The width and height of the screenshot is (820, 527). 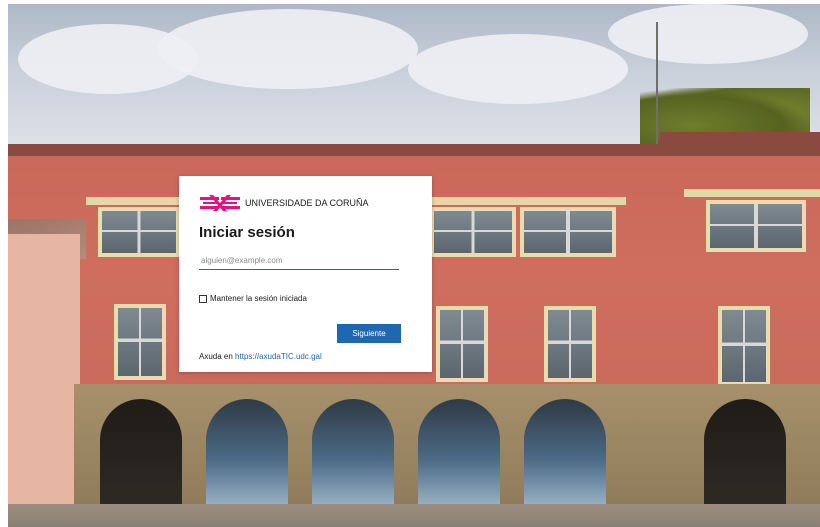 What do you see at coordinates (247, 232) in the screenshot?
I see `page-title: Iniciar sesión` at bounding box center [247, 232].